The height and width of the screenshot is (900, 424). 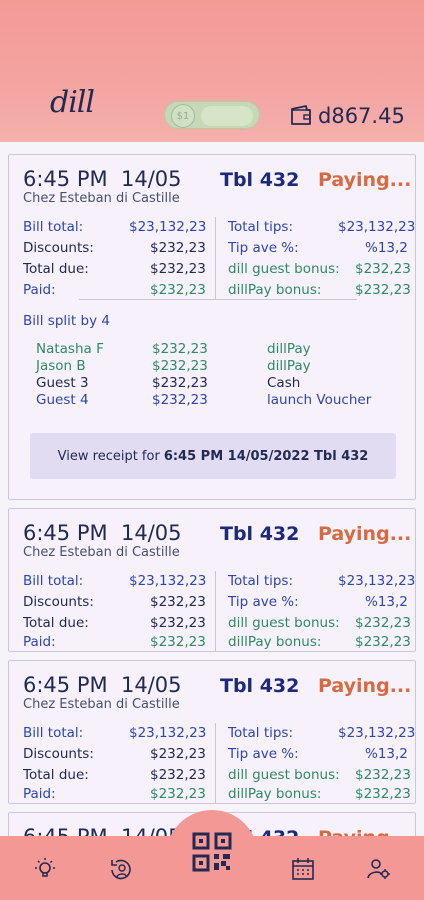 I want to click on receipt-prefix: View receipt for, so click(x=108, y=456).